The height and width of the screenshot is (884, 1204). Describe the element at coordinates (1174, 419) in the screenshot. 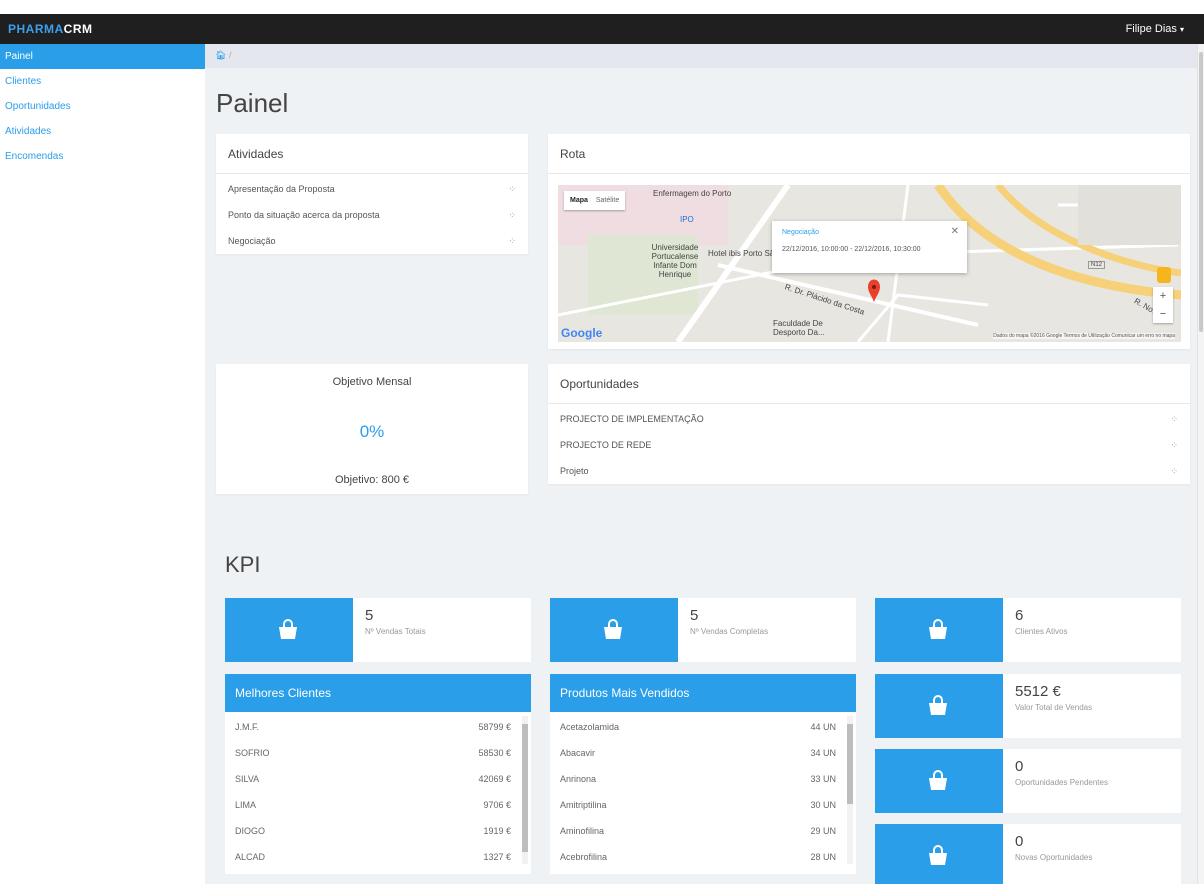

I see `spinner-icon: ⁘` at that location.